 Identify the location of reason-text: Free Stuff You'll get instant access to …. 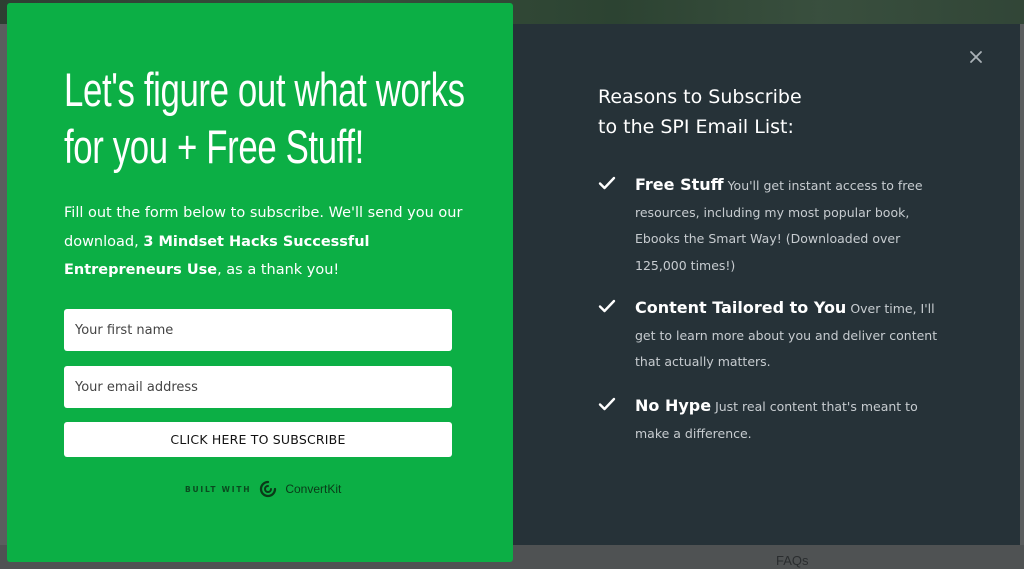
(790, 225).